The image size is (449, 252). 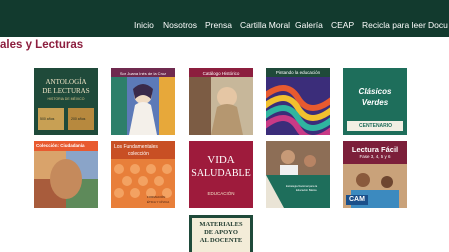 I want to click on book-title-line2: SALUDABLE, so click(x=221, y=173).